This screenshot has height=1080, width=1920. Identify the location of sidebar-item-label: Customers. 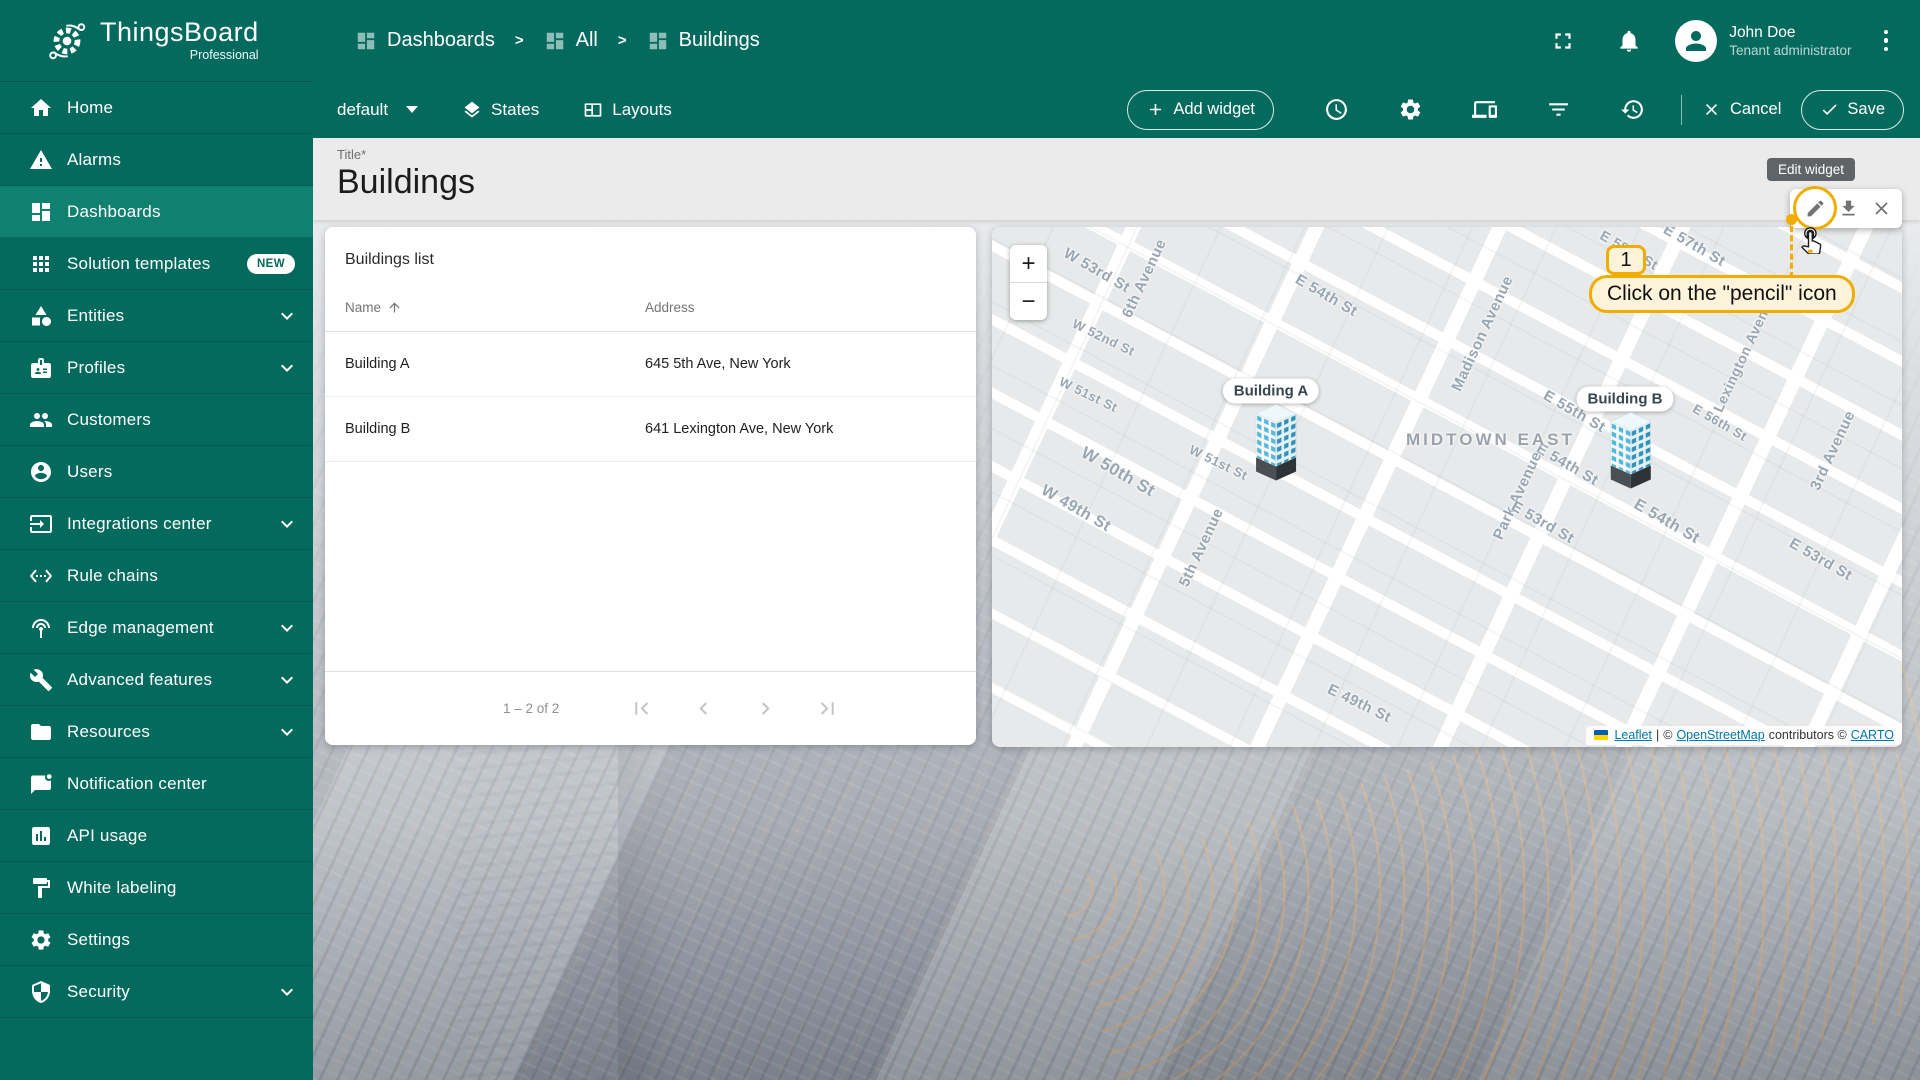
(109, 419).